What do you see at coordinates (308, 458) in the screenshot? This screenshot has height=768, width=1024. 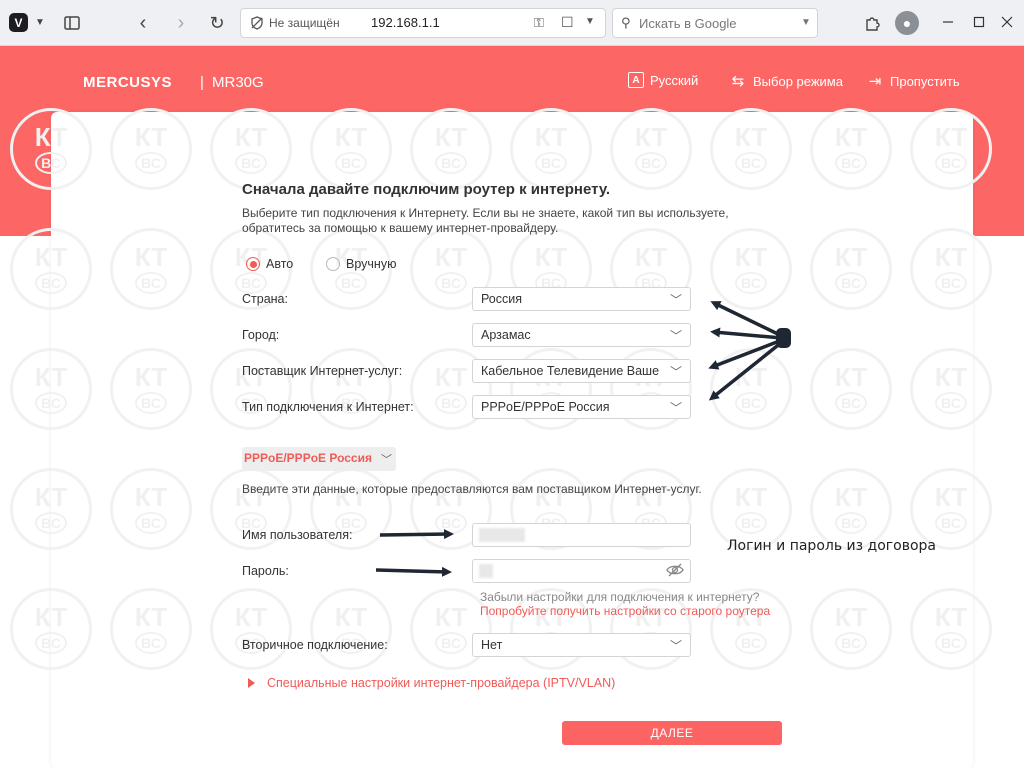 I see `conn-type-badge-label: PPPoE/PPPoE Россия` at bounding box center [308, 458].